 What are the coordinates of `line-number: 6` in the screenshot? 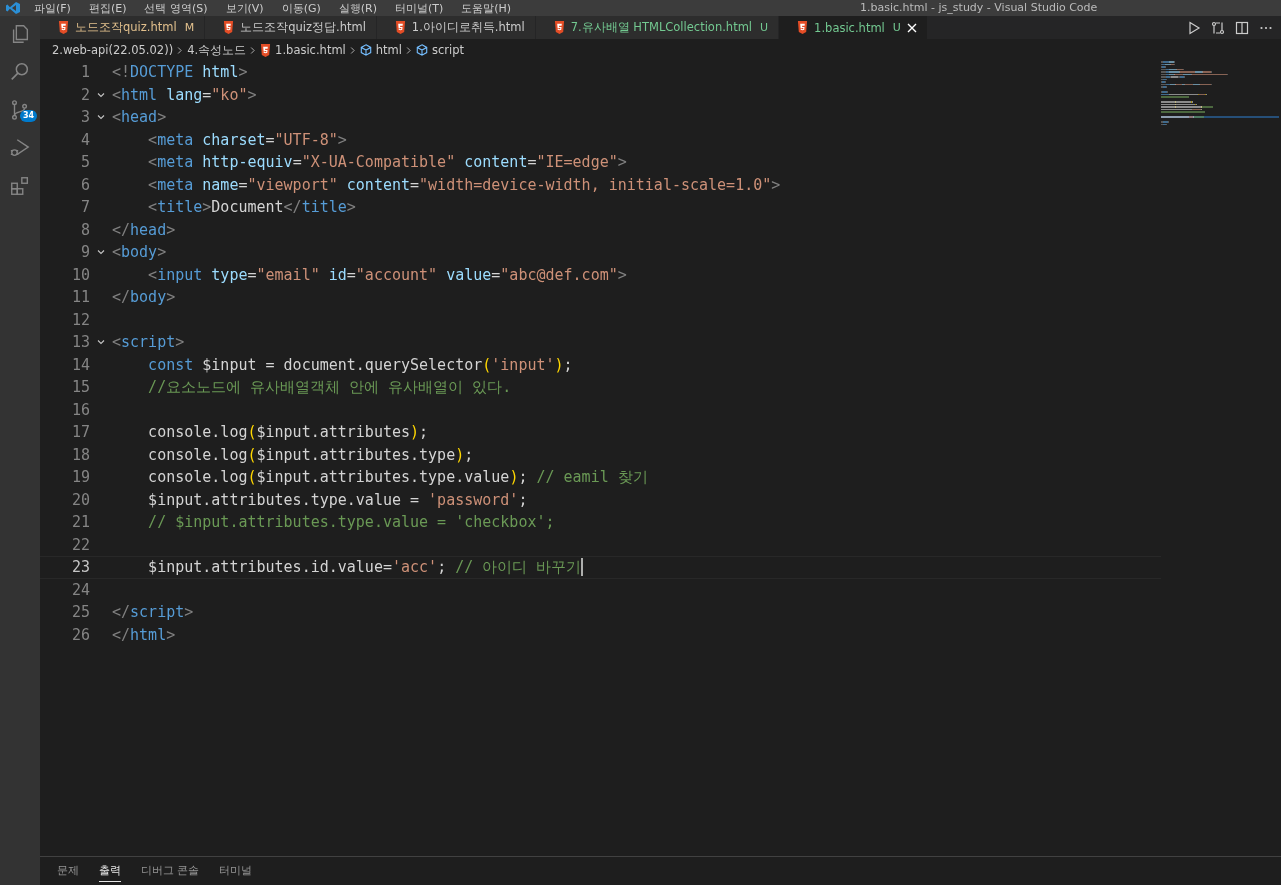 It's located at (84, 184).